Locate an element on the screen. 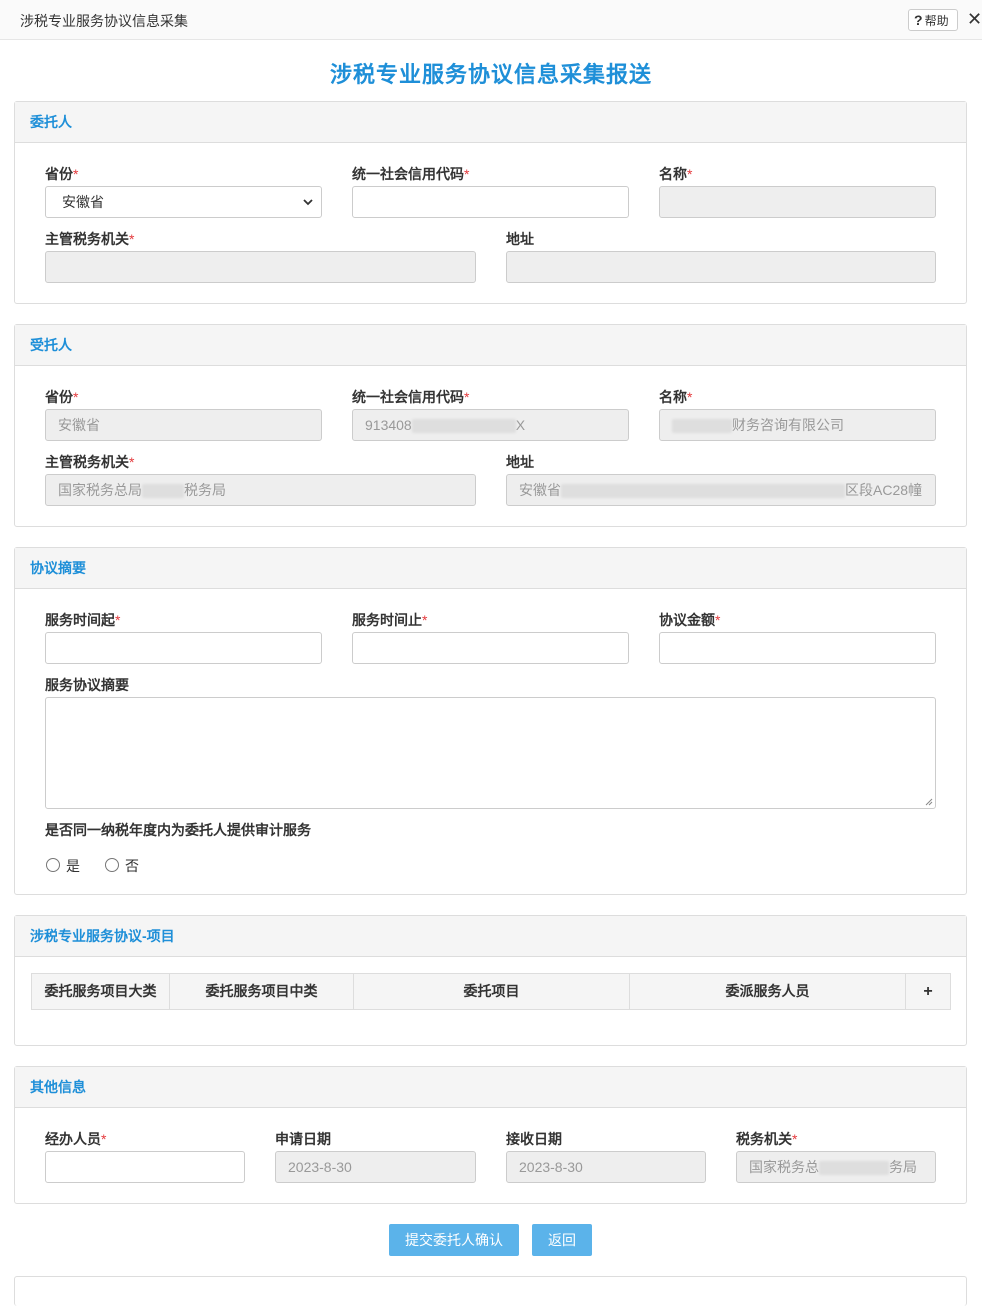 Image resolution: width=982 pixels, height=1306 pixels. agent-credit-code-suffix: X is located at coordinates (520, 425).